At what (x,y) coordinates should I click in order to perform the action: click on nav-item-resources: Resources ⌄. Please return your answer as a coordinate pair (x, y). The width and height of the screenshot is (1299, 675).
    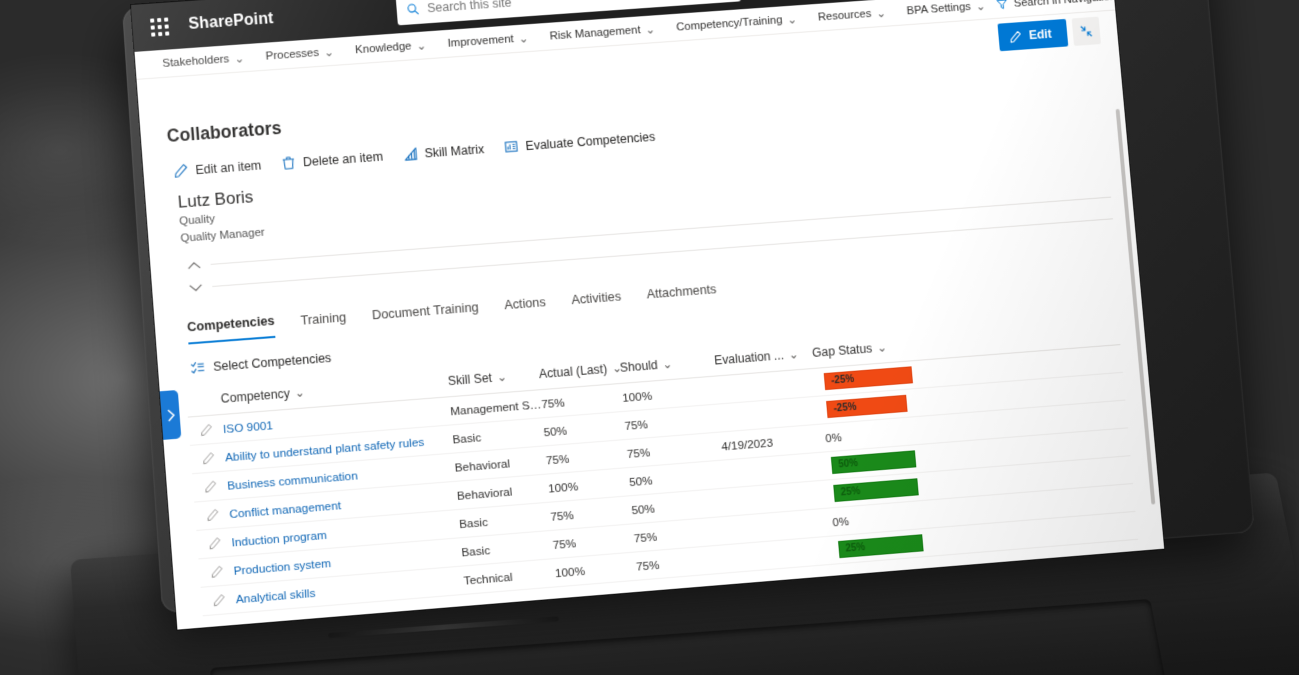
    Looking at the image, I should click on (852, 15).